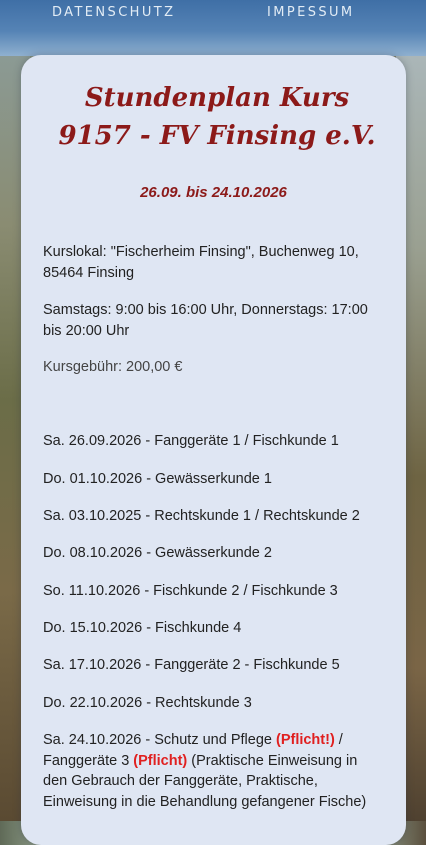 The image size is (426, 845). What do you see at coordinates (159, 740) in the screenshot?
I see `final-item-text-1: Sa. 24.10.2026 - Schutz und Pflege` at bounding box center [159, 740].